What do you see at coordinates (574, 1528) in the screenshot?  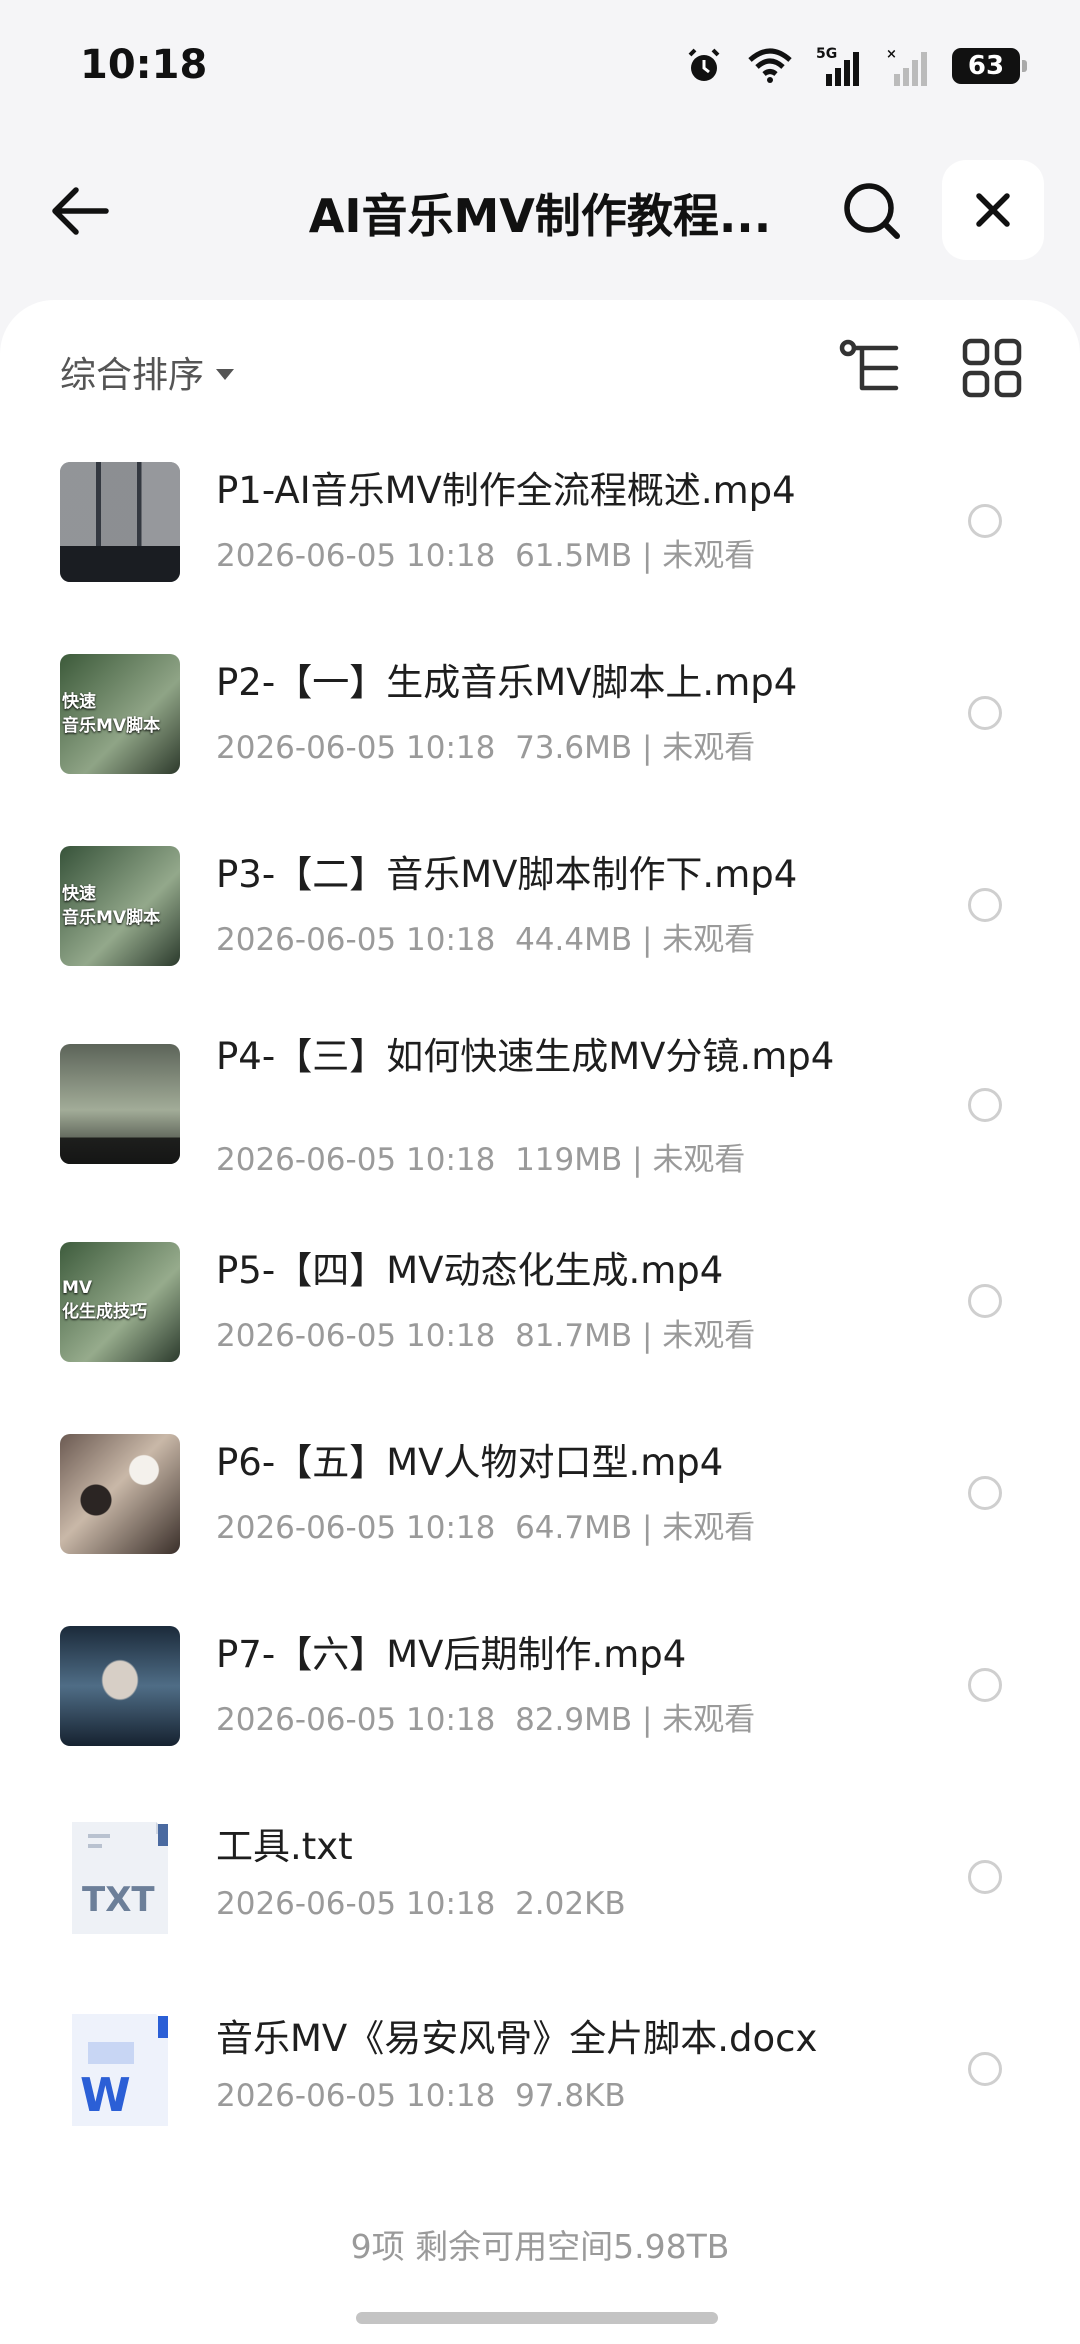 I see `file-size: 64.7MB` at bounding box center [574, 1528].